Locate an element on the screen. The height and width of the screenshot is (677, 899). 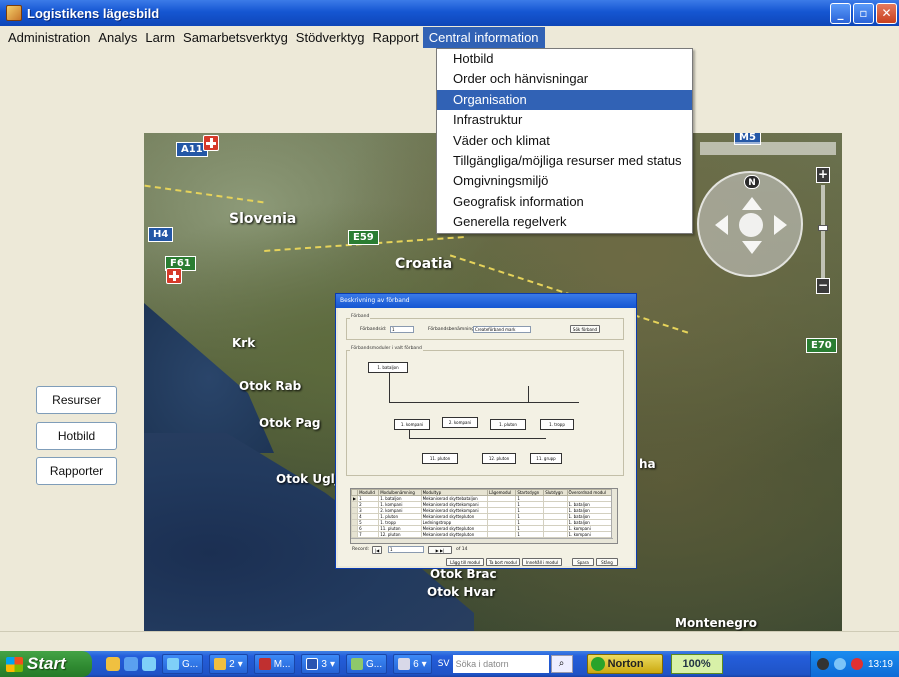
start-button: Start is located at coordinates (46, 664).